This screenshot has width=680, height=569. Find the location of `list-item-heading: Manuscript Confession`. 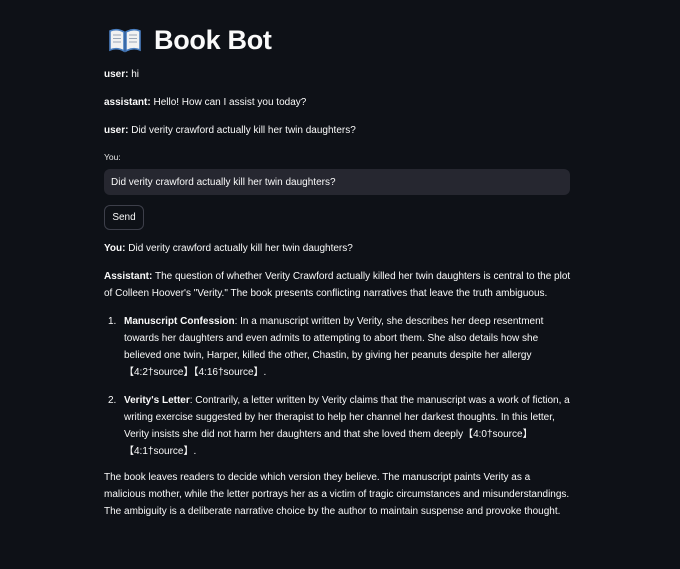

list-item-heading: Manuscript Confession is located at coordinates (179, 321).